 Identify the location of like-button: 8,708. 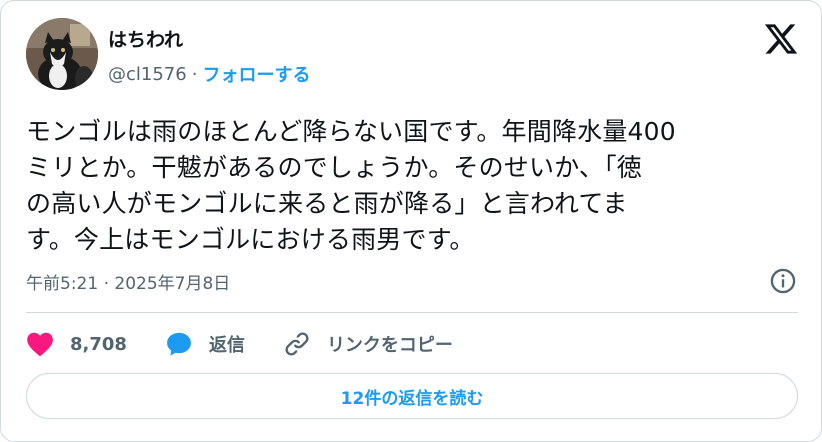
(76, 344).